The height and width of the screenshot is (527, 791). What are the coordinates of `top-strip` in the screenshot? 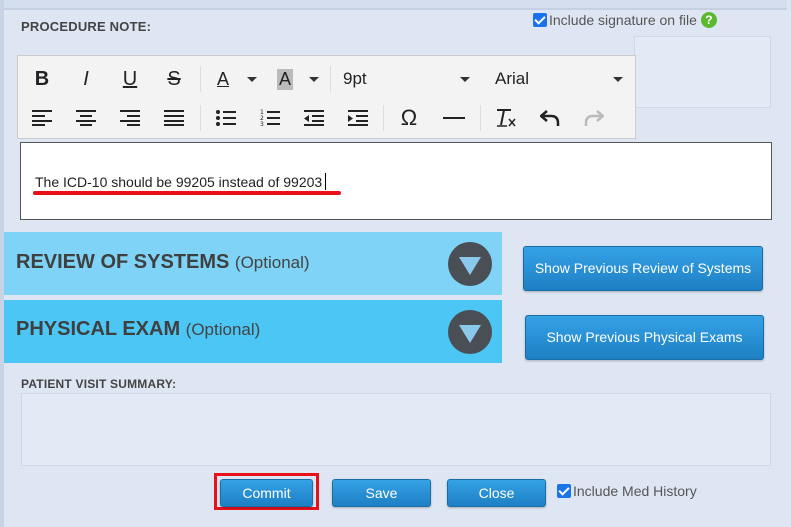 It's located at (395, 5).